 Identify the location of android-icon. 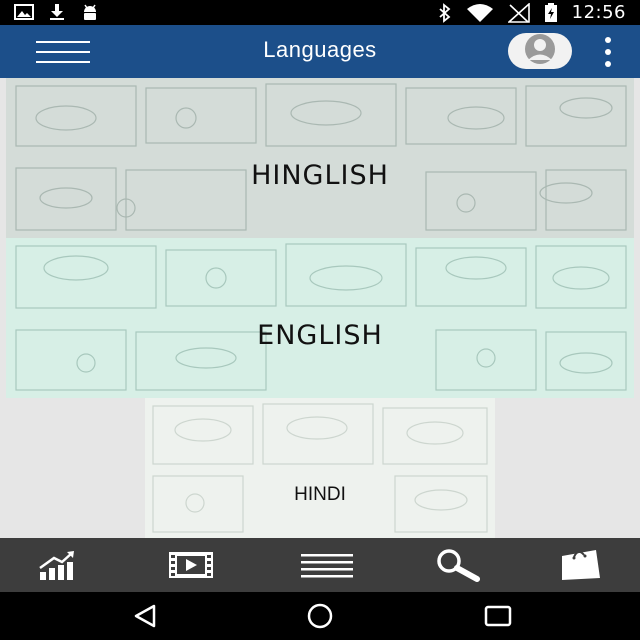
(90, 12).